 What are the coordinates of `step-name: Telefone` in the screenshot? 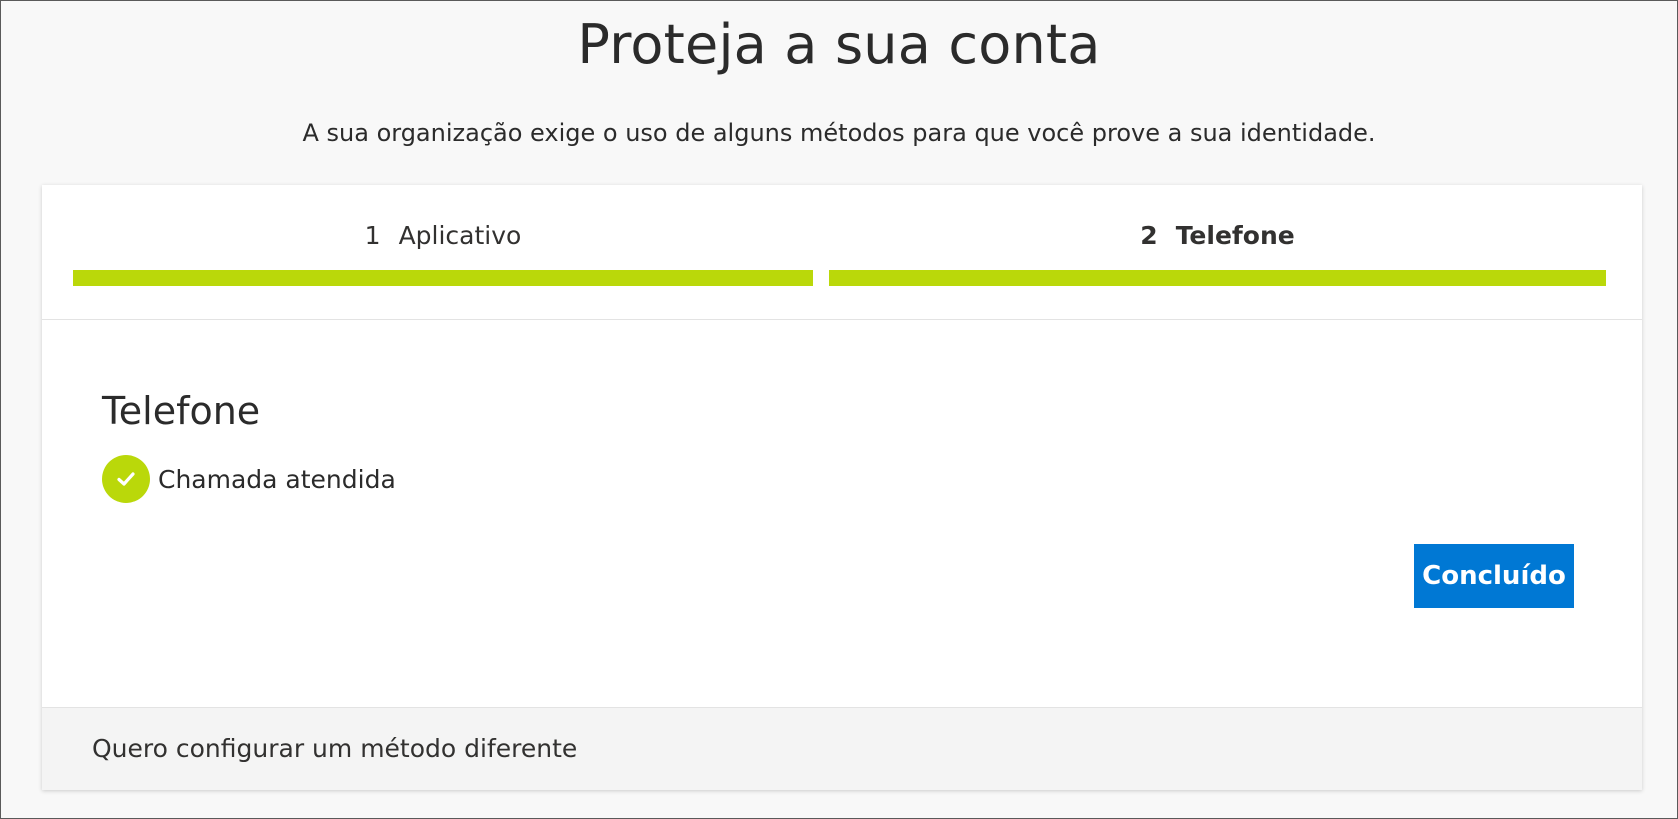 It's located at (1235, 235).